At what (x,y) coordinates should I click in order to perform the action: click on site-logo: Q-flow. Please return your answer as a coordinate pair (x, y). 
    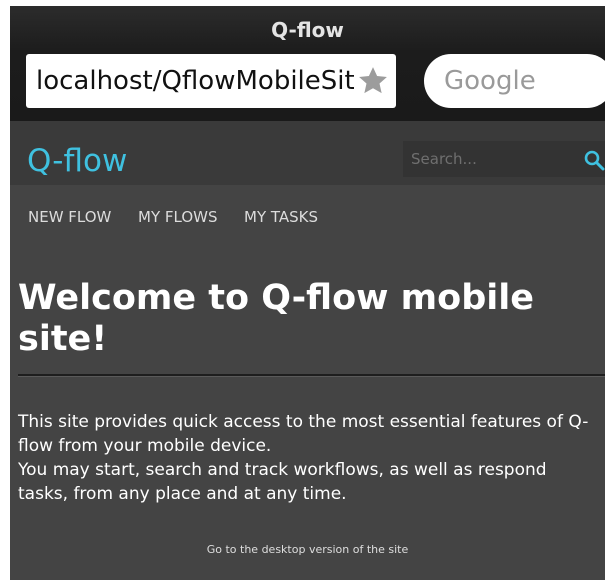
    Looking at the image, I should click on (77, 161).